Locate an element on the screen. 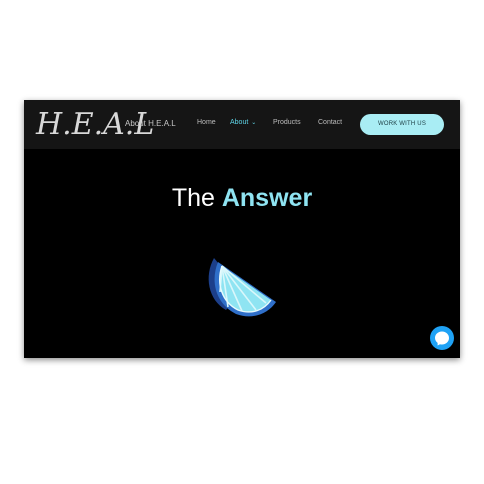  messenger-chat-button is located at coordinates (442, 338).